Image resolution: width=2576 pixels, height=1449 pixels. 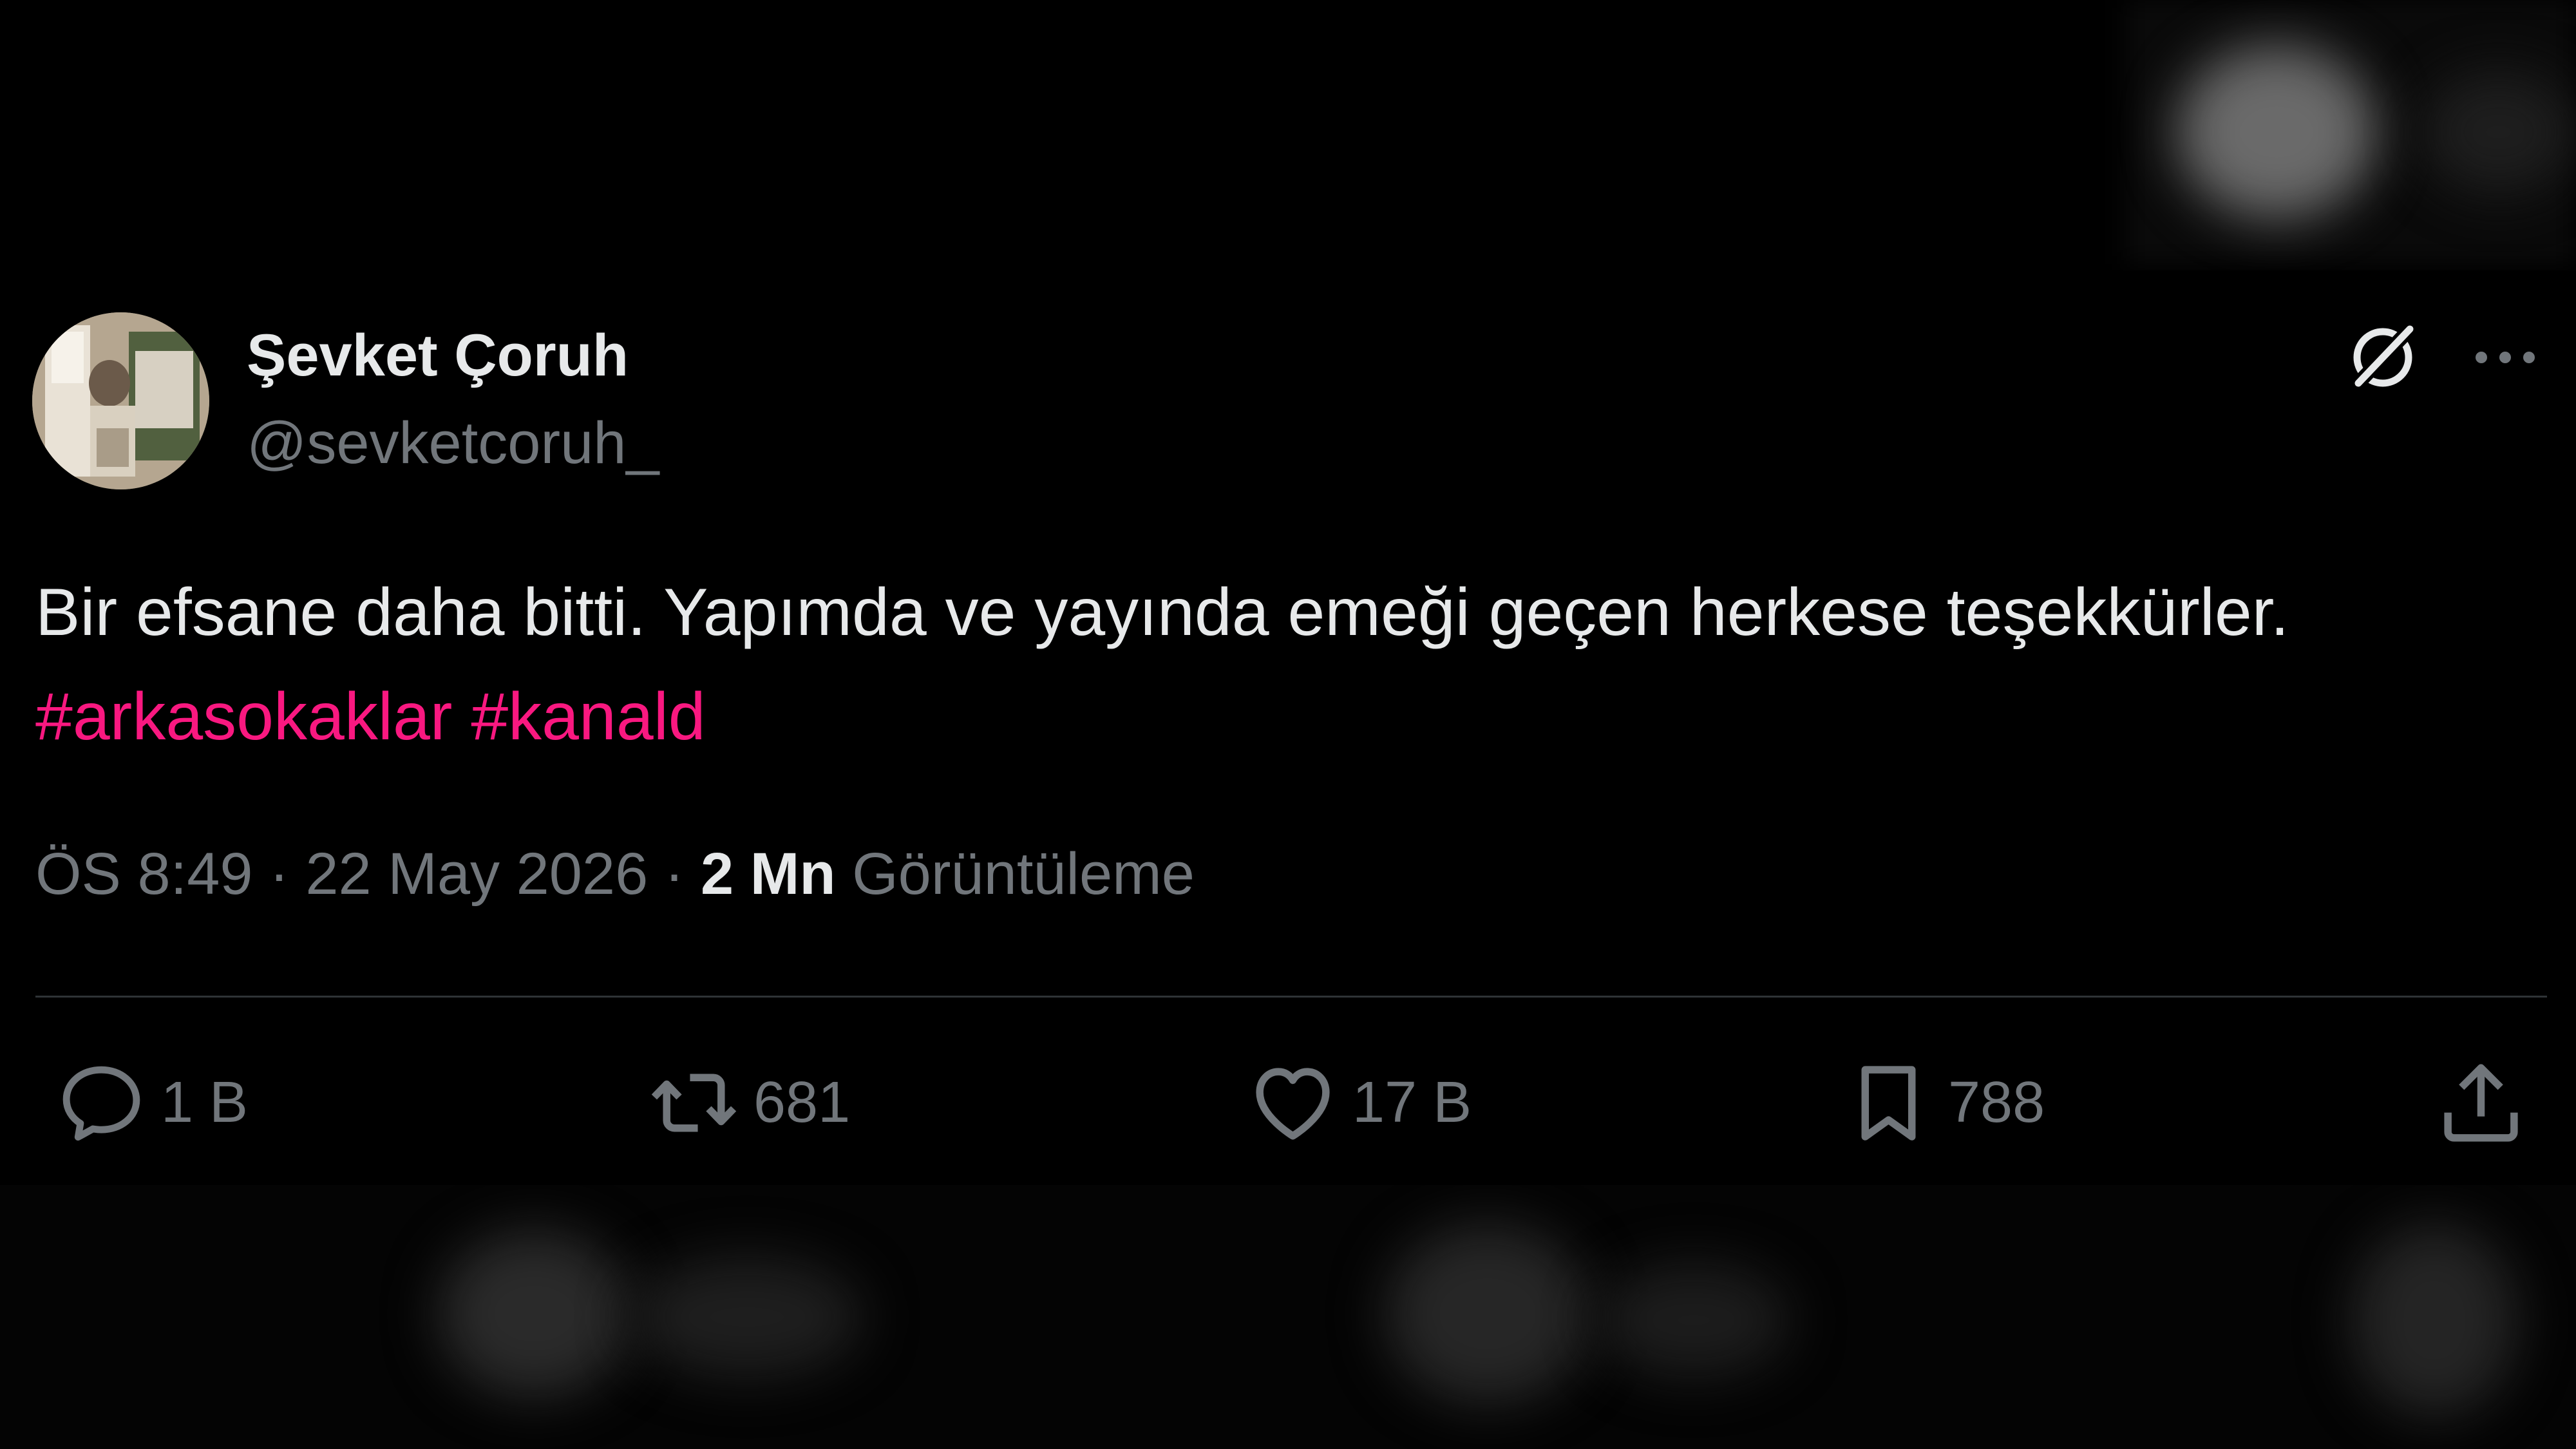 What do you see at coordinates (477, 874) in the screenshot?
I see `tweet-date: 22 May 2026` at bounding box center [477, 874].